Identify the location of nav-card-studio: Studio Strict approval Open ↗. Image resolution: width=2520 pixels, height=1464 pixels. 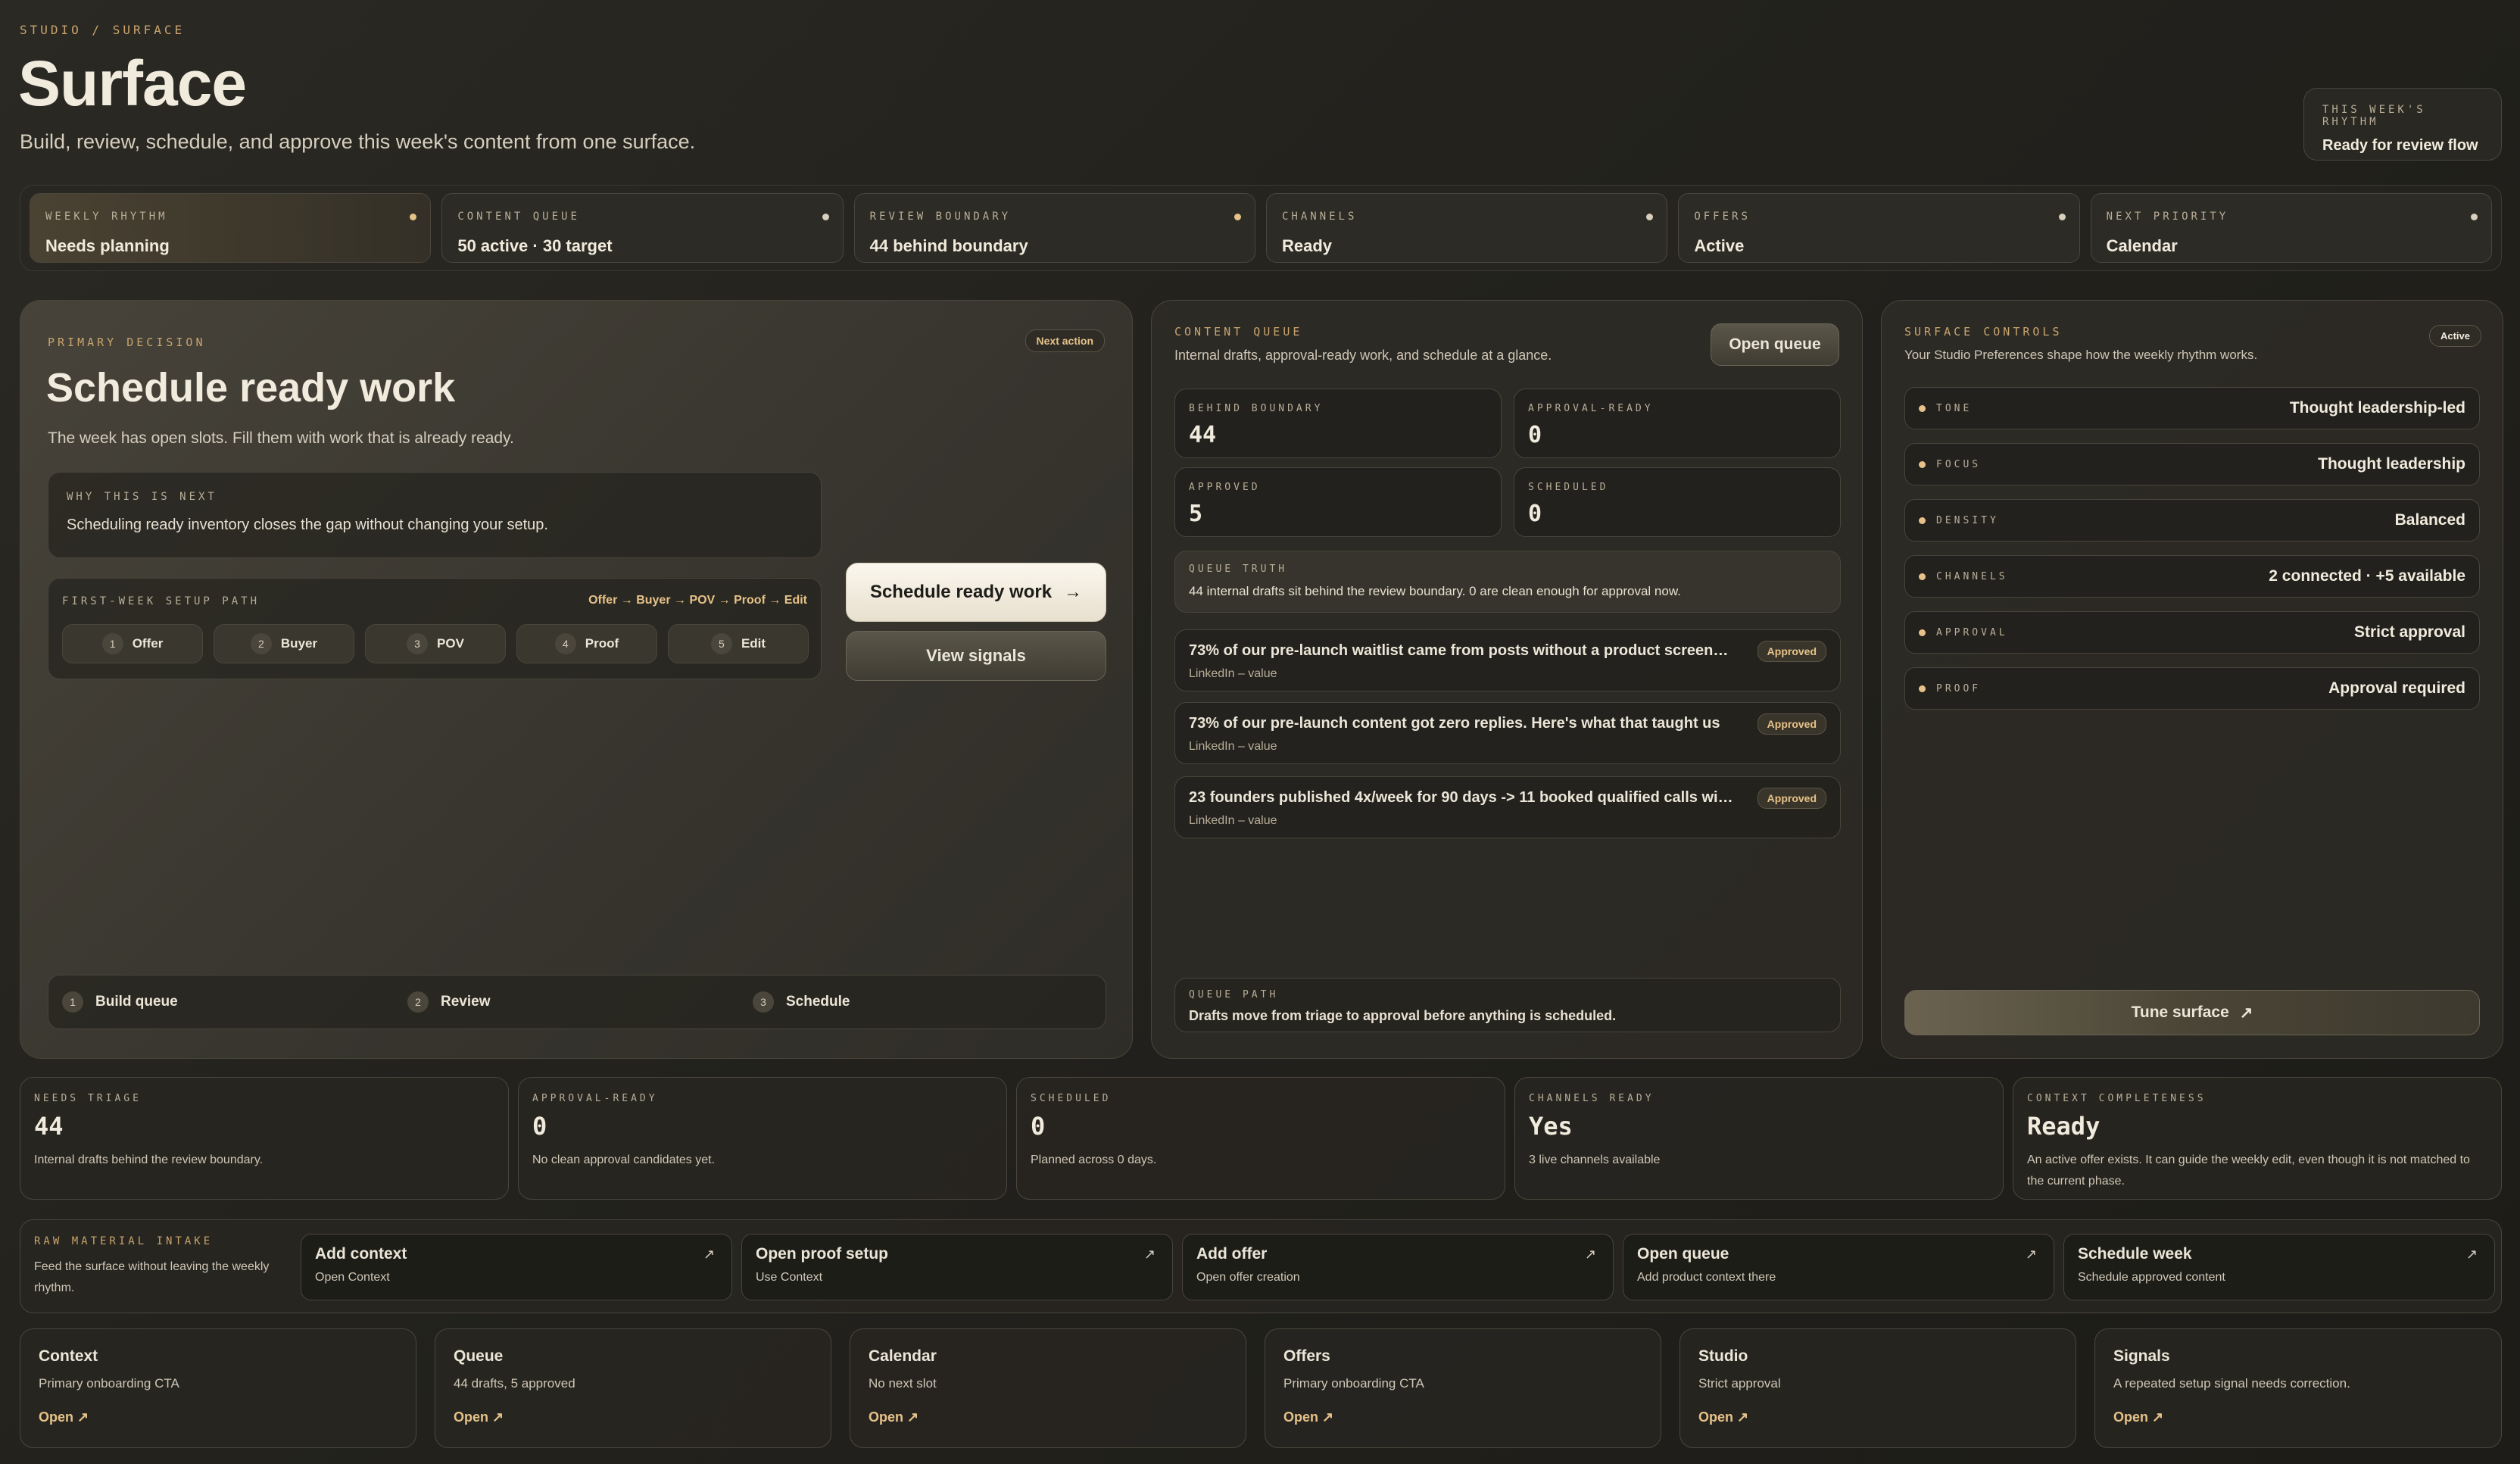
(1877, 1388).